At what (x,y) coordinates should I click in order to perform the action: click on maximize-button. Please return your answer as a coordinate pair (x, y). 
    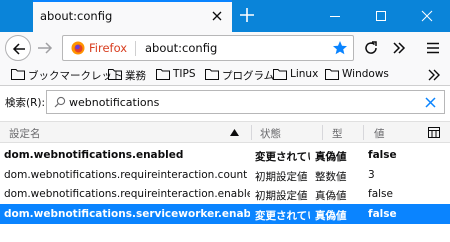
    Looking at the image, I should click on (381, 16).